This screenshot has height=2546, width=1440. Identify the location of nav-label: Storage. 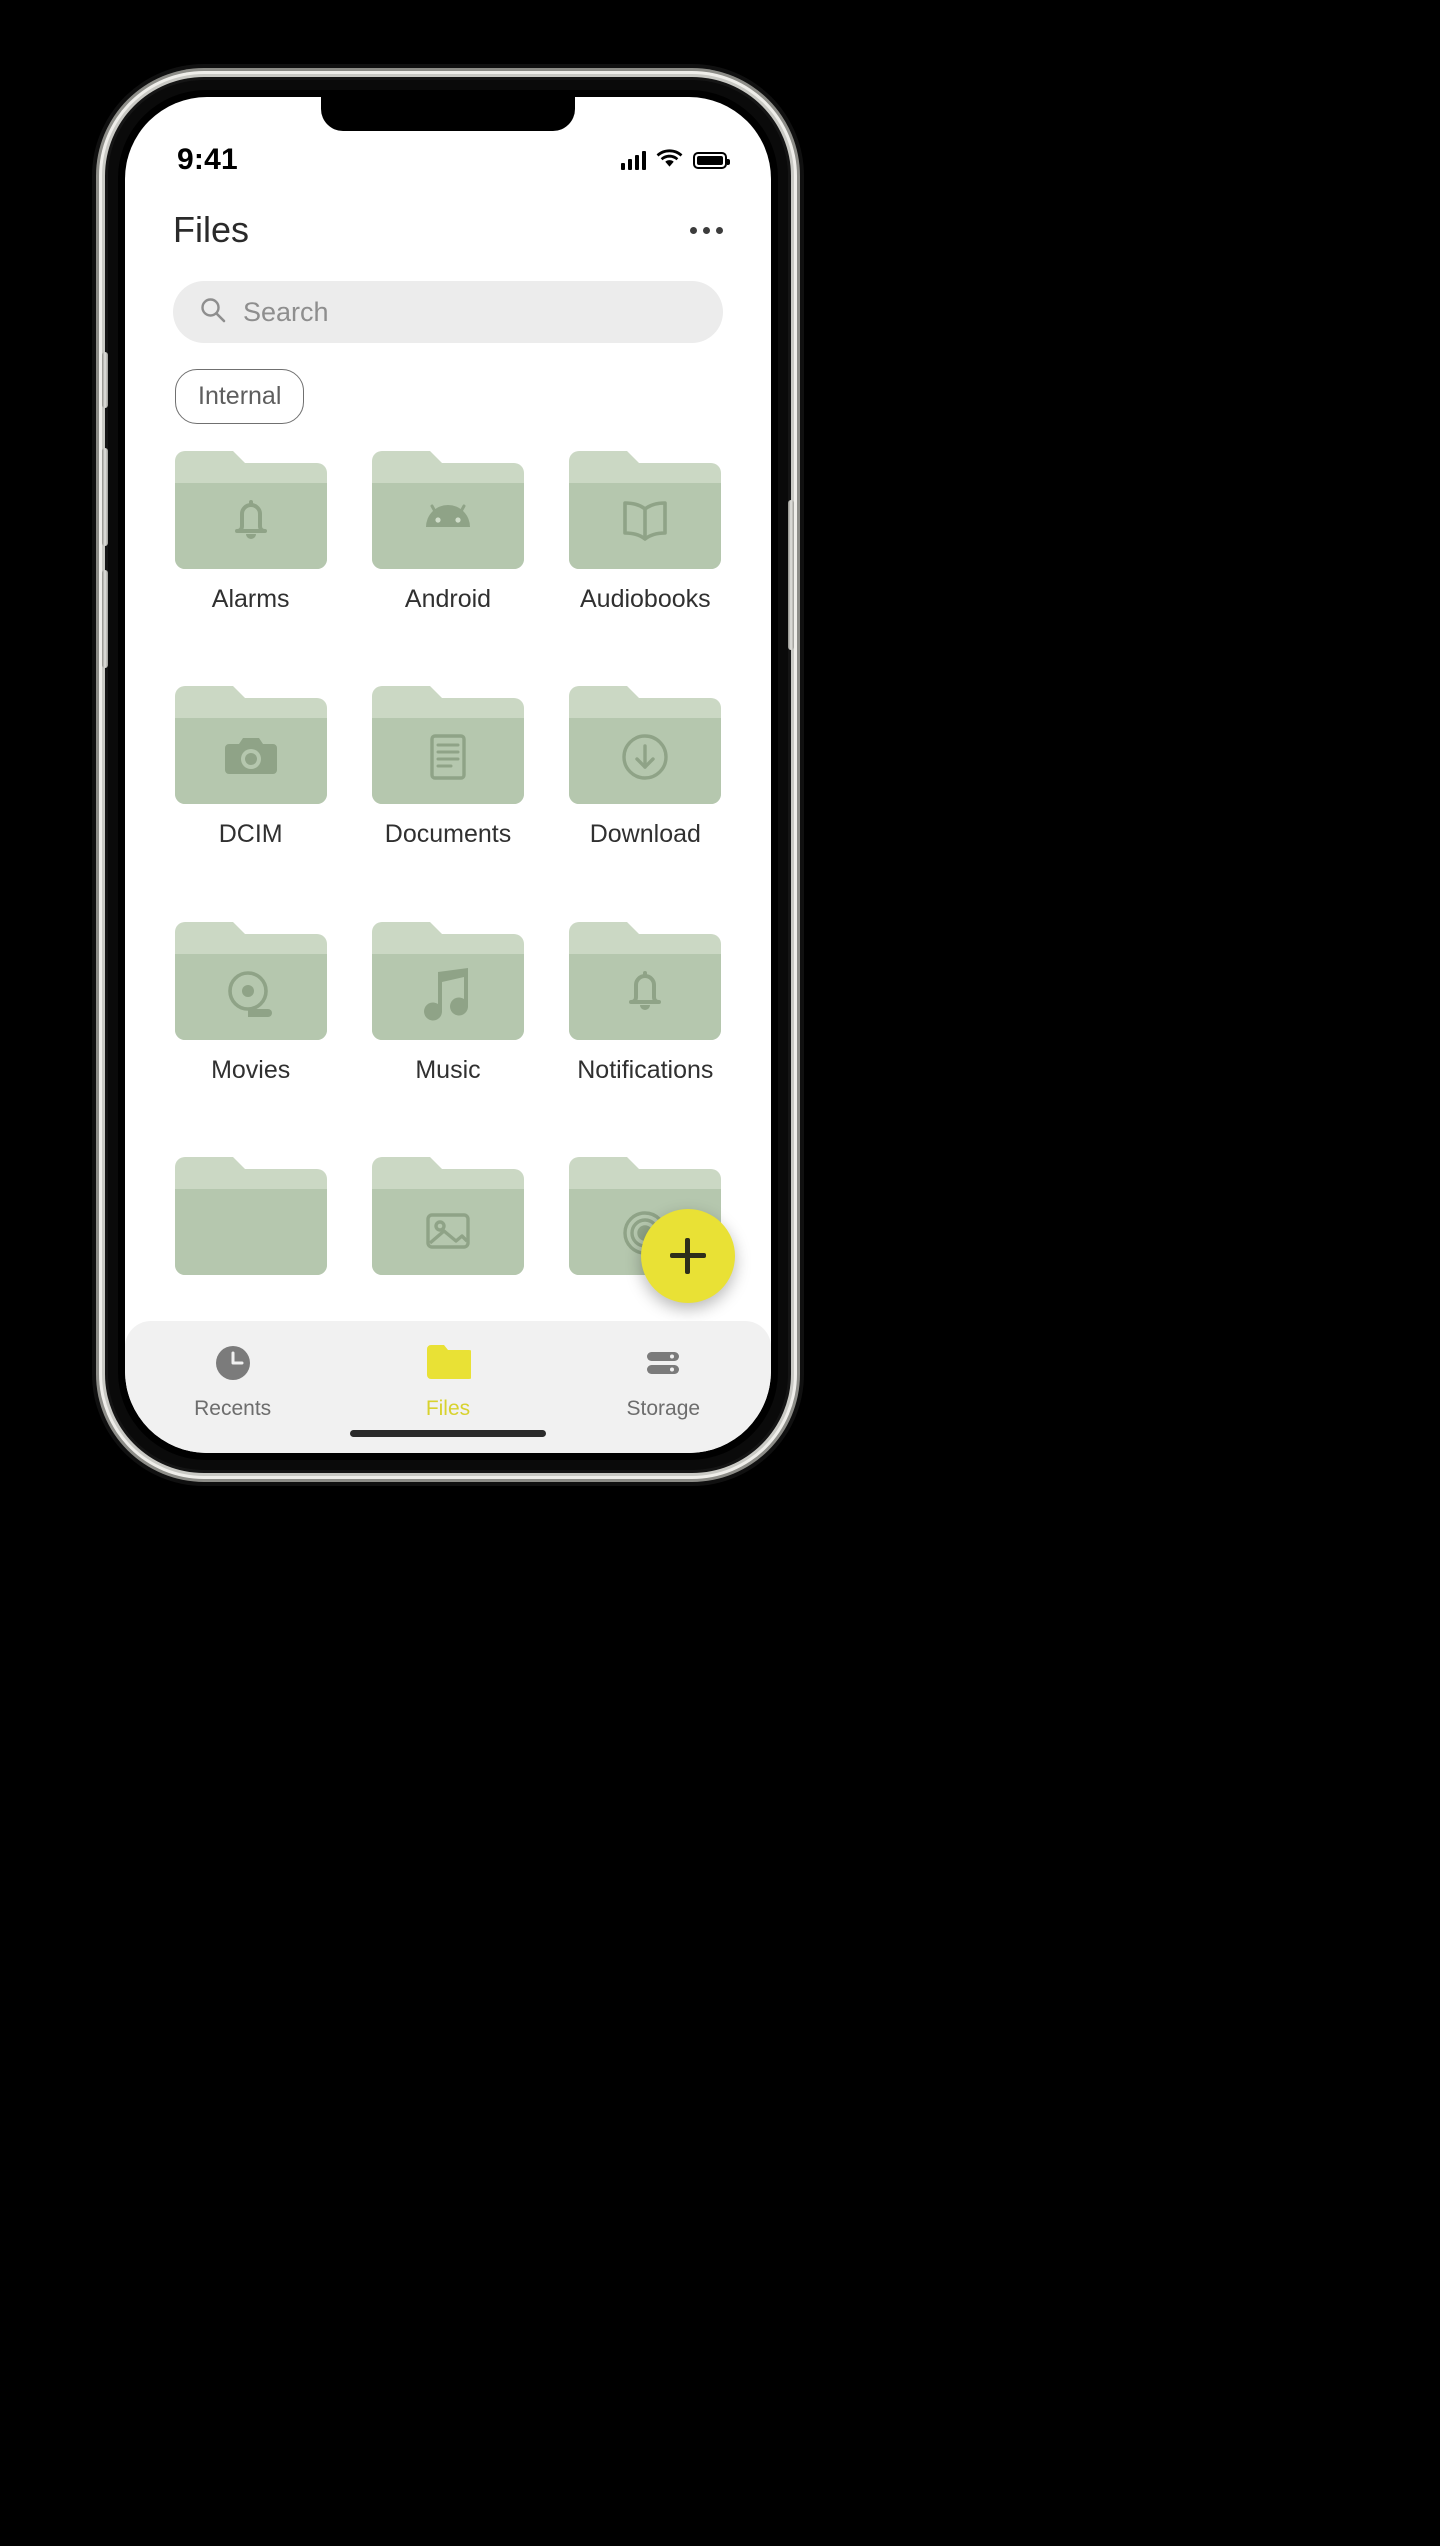
(663, 1408).